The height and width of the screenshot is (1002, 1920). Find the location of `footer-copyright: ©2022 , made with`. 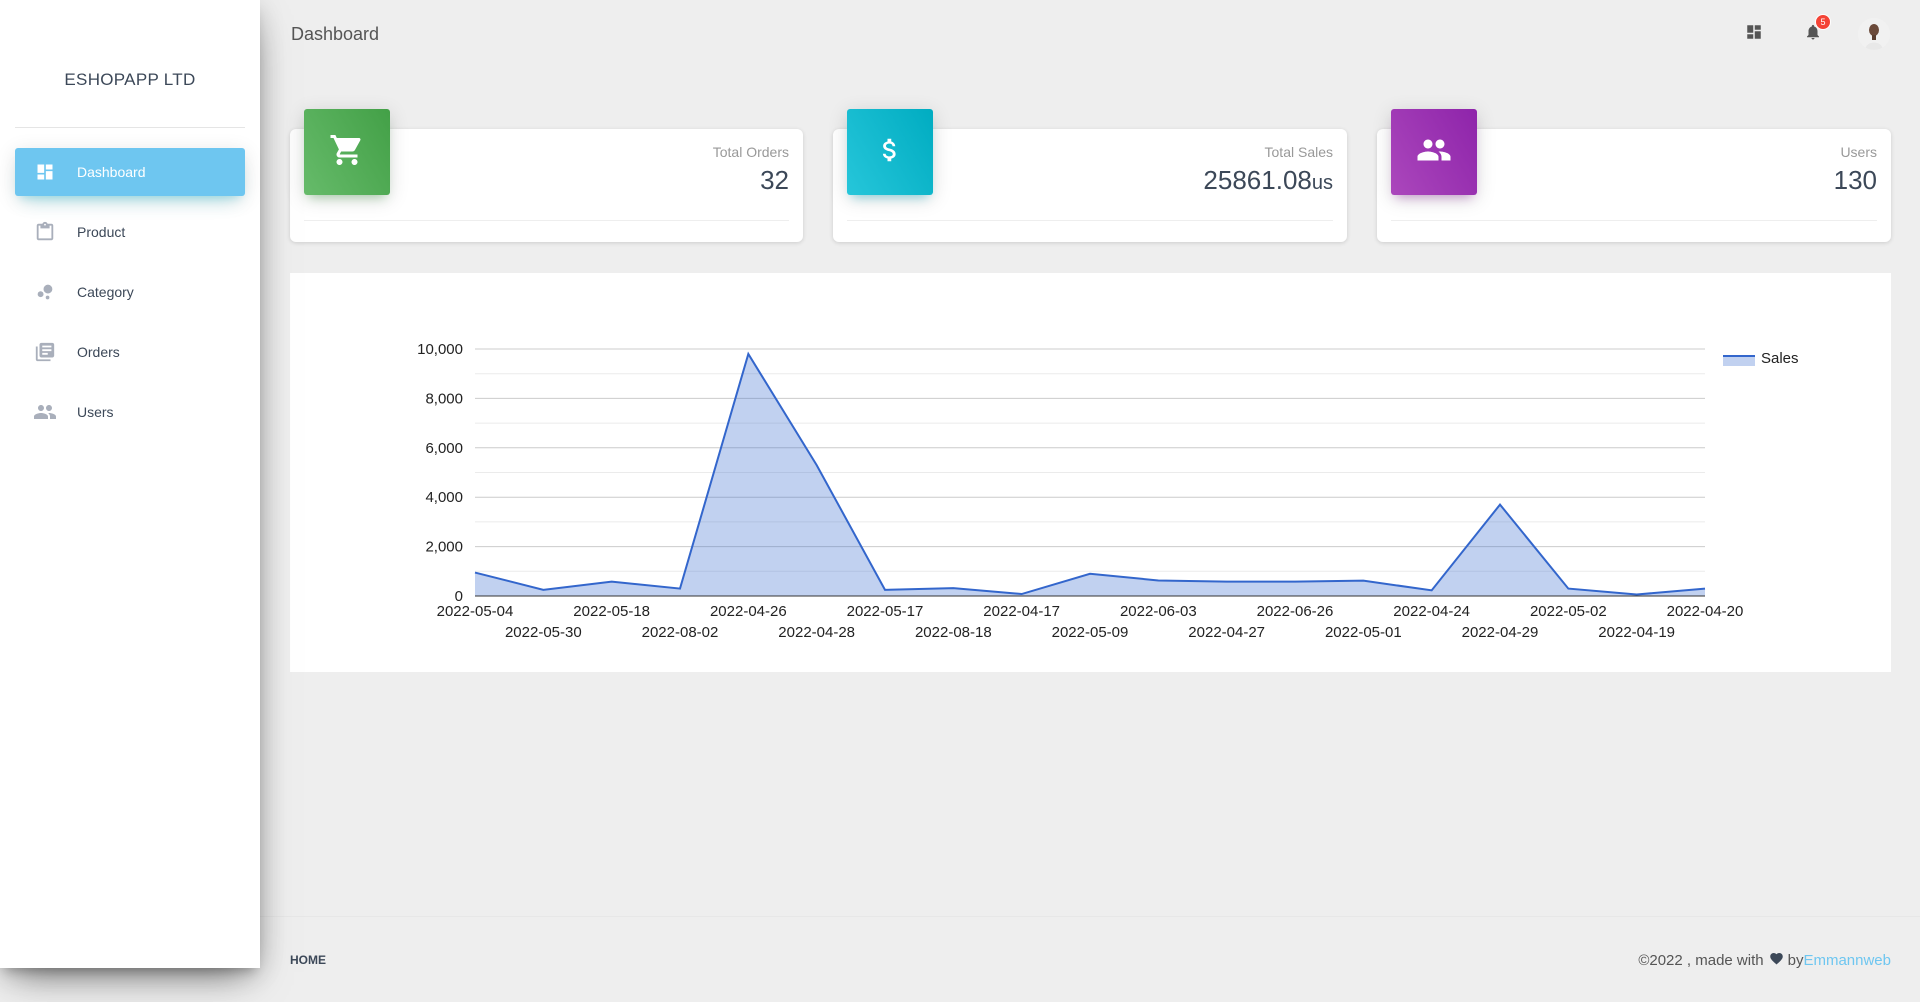

footer-copyright: ©2022 , made with is located at coordinates (1701, 960).